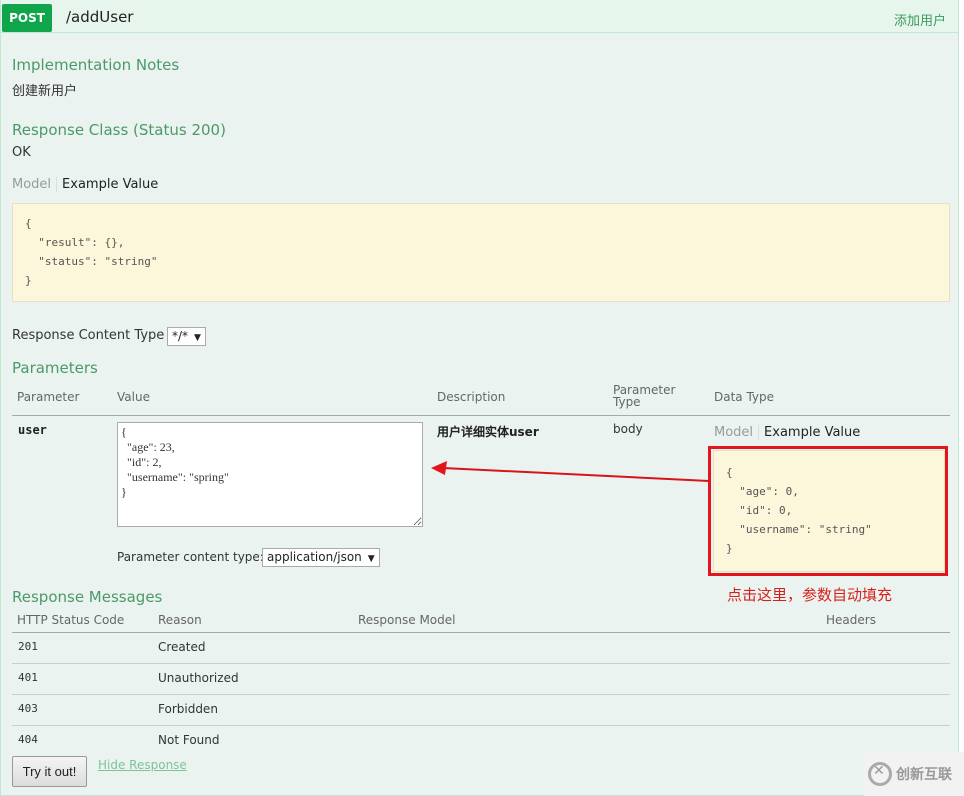 The width and height of the screenshot is (964, 796). What do you see at coordinates (471, 397) in the screenshot?
I see `col-description: Description` at bounding box center [471, 397].